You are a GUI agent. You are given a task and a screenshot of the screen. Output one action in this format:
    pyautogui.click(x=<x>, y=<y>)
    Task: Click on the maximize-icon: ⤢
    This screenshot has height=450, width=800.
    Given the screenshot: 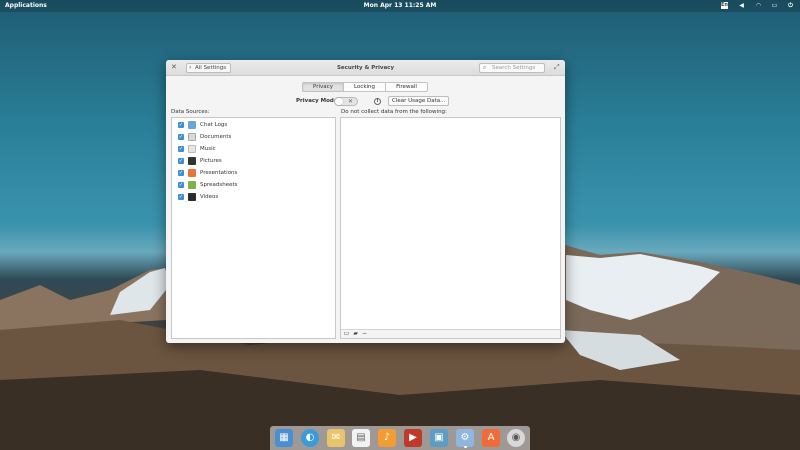 What is the action you would take?
    pyautogui.click(x=557, y=67)
    